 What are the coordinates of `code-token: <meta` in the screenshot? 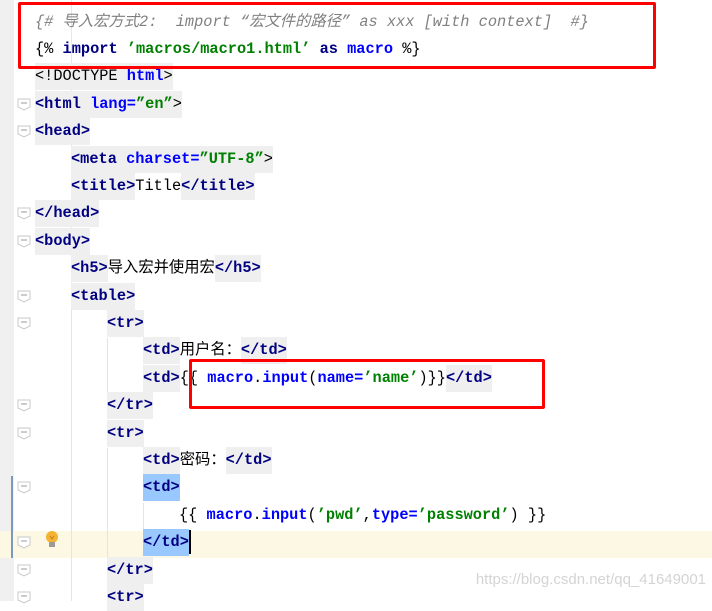 It's located at (99, 159).